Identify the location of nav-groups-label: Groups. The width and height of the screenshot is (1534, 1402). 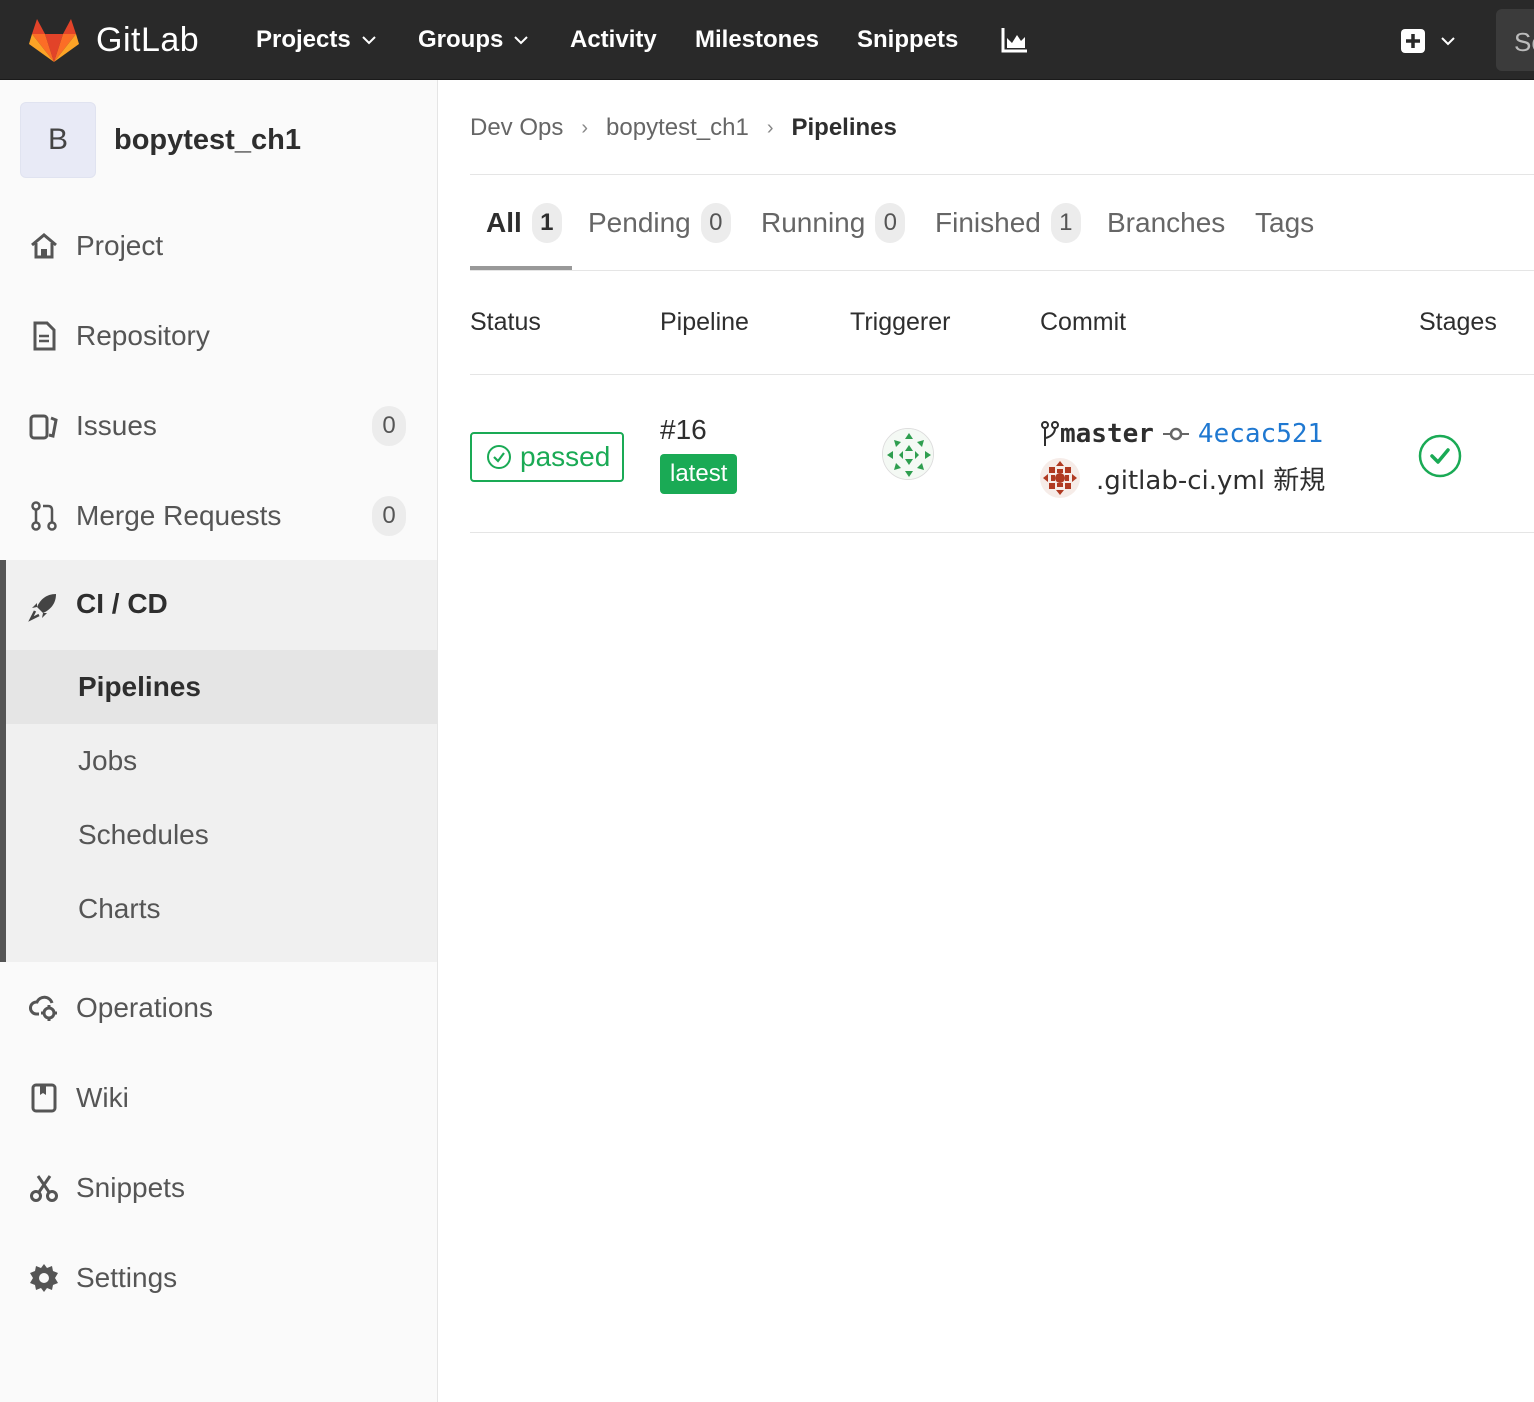
(461, 39).